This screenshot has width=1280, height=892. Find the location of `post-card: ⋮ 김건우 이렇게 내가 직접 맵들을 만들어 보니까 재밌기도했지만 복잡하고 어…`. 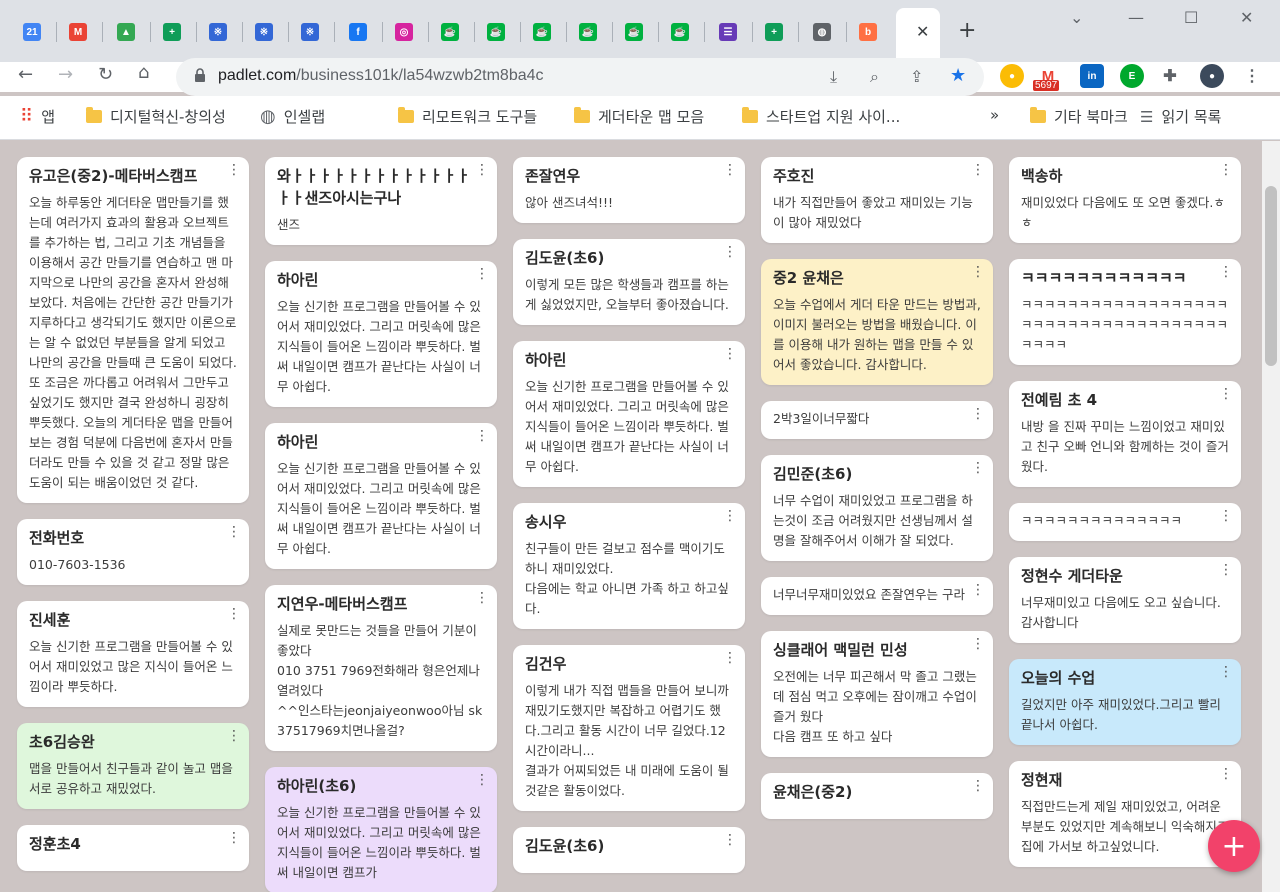

post-card: ⋮ 김건우 이렇게 내가 직접 맵들을 만들어 보니까 재밌기도했지만 복잡하고 어… is located at coordinates (629, 728).